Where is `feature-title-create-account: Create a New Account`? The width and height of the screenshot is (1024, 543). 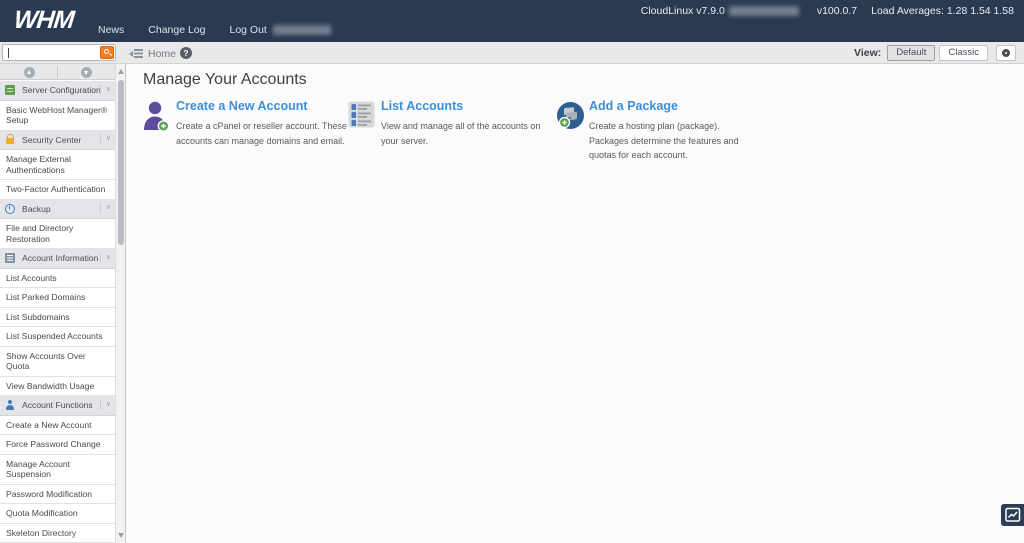 feature-title-create-account: Create a New Account is located at coordinates (263, 106).